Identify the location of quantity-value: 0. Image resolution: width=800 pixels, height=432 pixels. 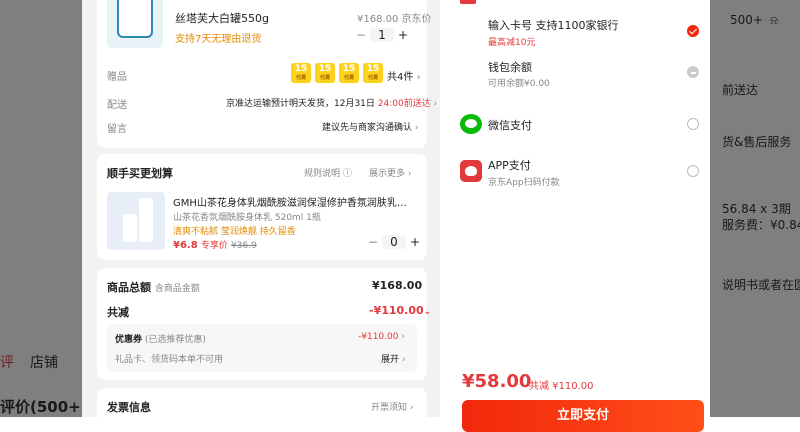
(394, 242).